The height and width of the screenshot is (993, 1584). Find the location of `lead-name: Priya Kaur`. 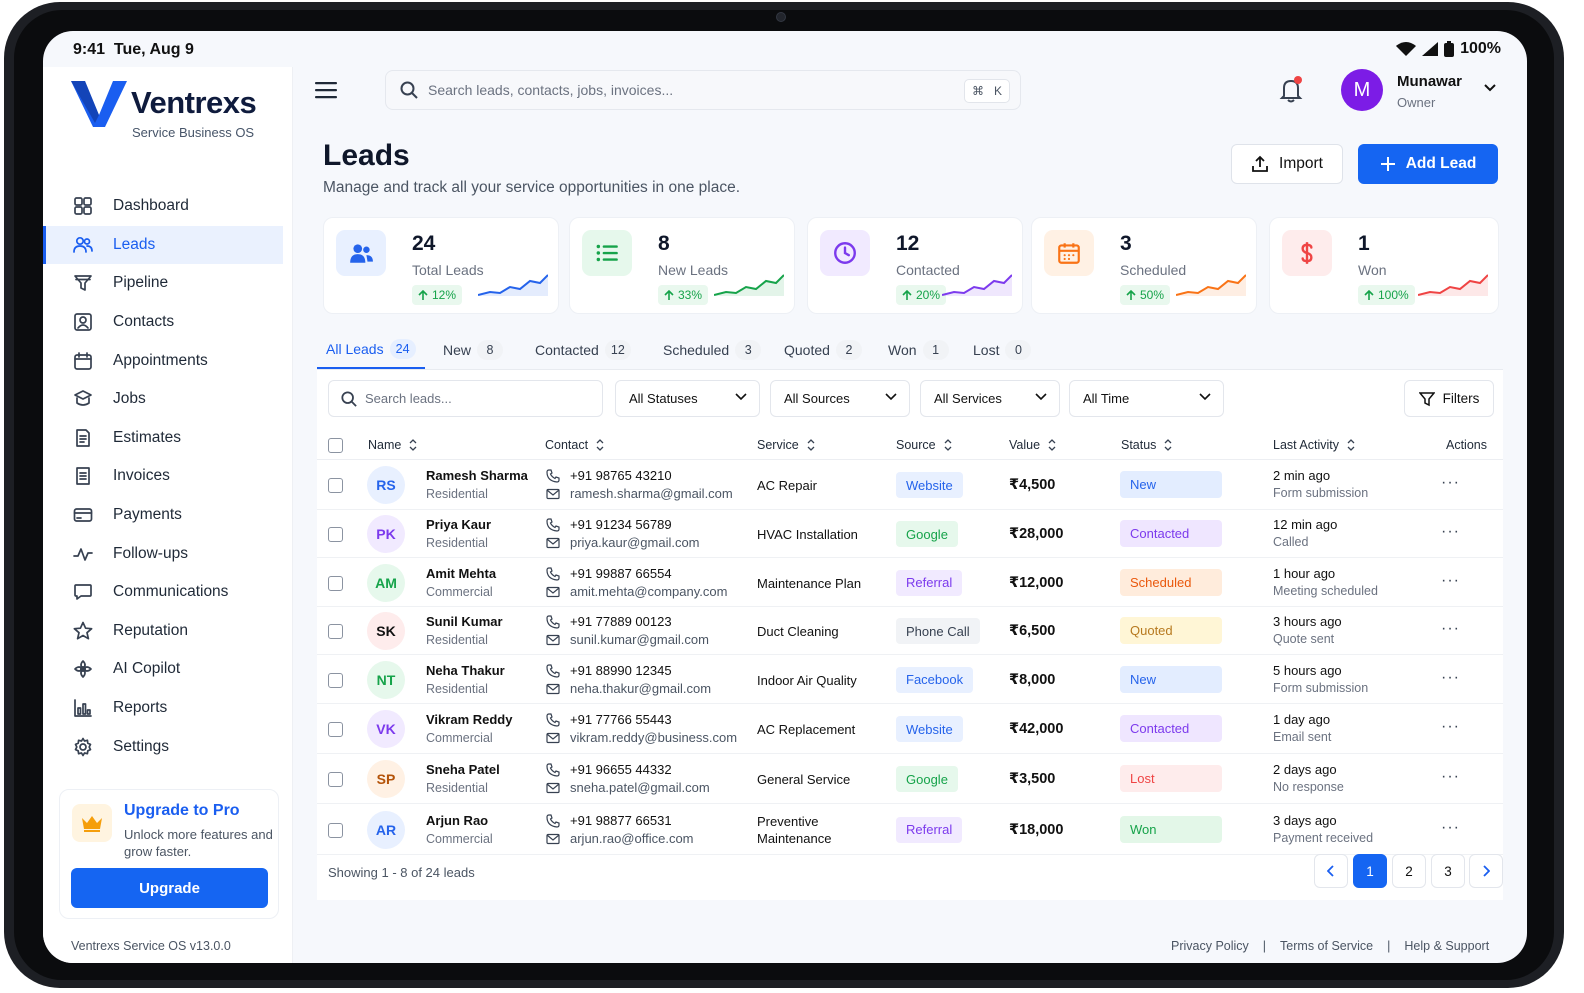

lead-name: Priya Kaur is located at coordinates (458, 524).